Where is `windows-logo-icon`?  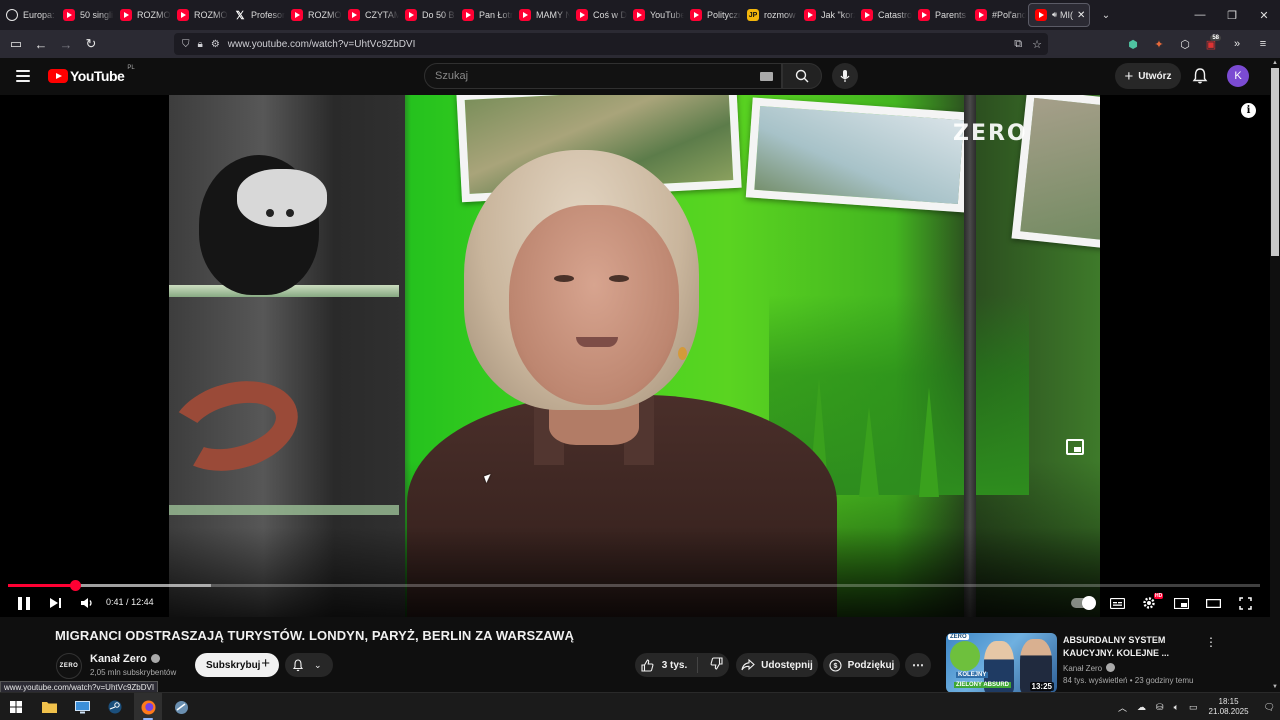
windows-logo-icon is located at coordinates (16, 707).